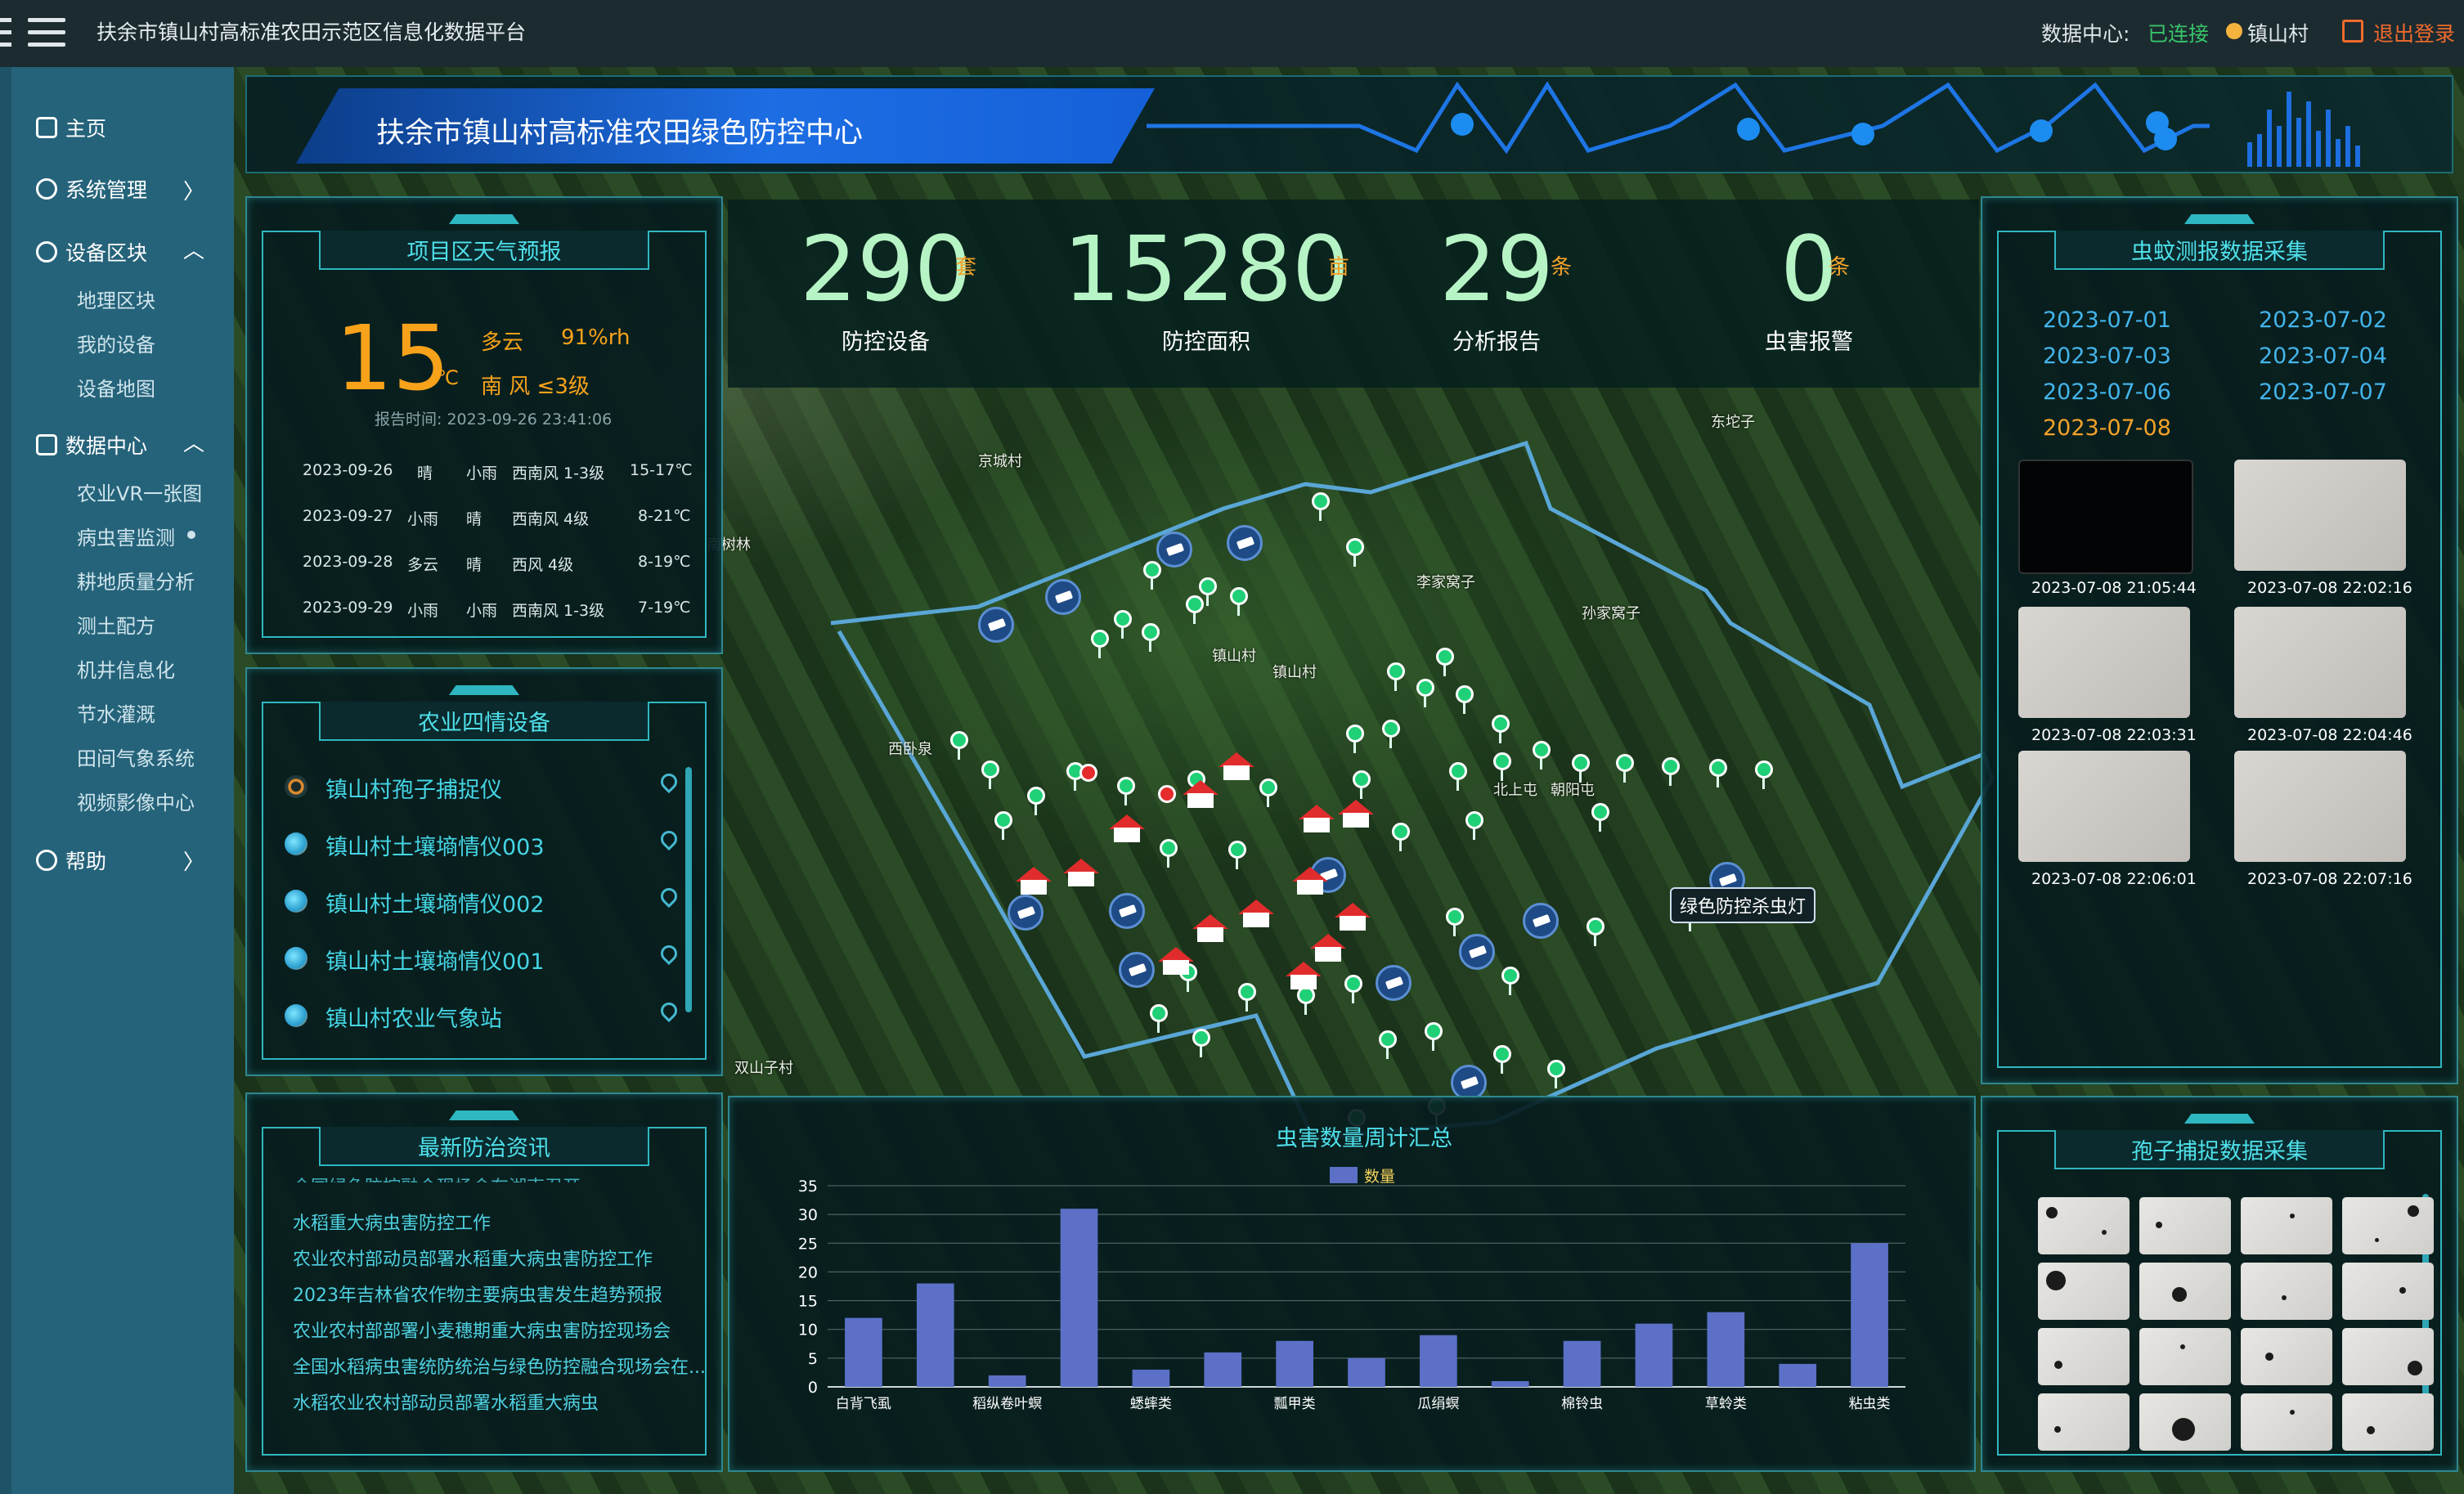  What do you see at coordinates (2323, 356) in the screenshot?
I see `date-link: 2023-07-04` at bounding box center [2323, 356].